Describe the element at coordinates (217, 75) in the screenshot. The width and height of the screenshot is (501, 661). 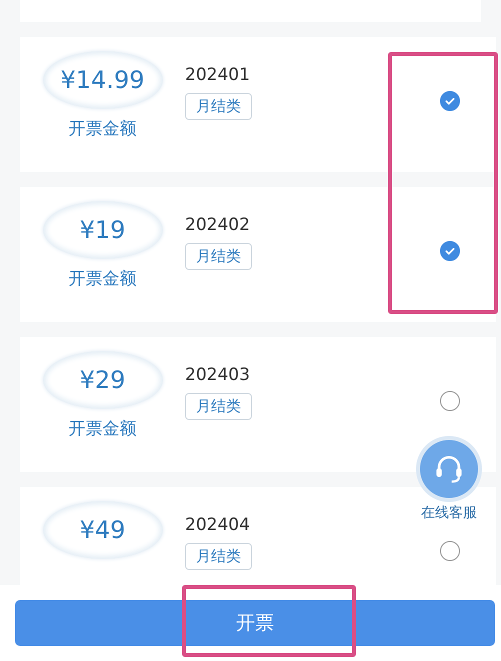
I see `billing-period: 202401` at that location.